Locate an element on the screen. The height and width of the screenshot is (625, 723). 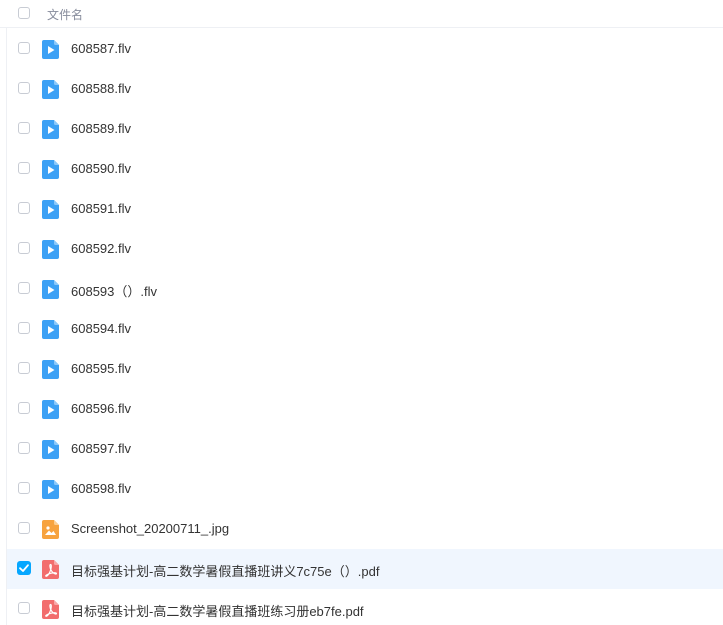
file-row: 608592.flv is located at coordinates (365, 249).